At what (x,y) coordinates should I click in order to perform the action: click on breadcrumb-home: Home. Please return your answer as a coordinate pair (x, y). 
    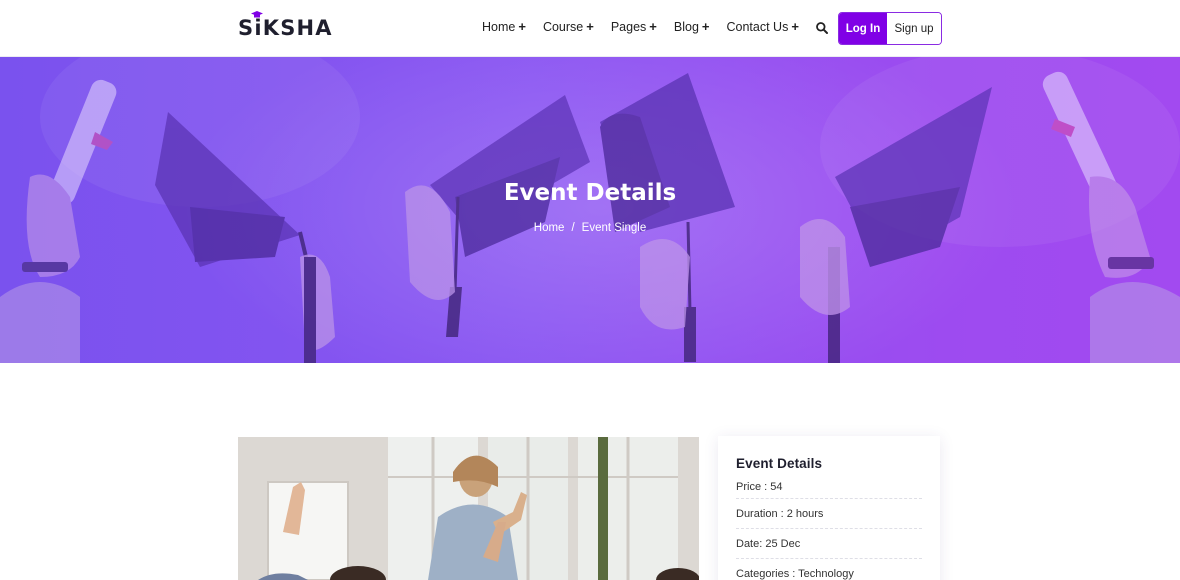
    Looking at the image, I should click on (549, 228).